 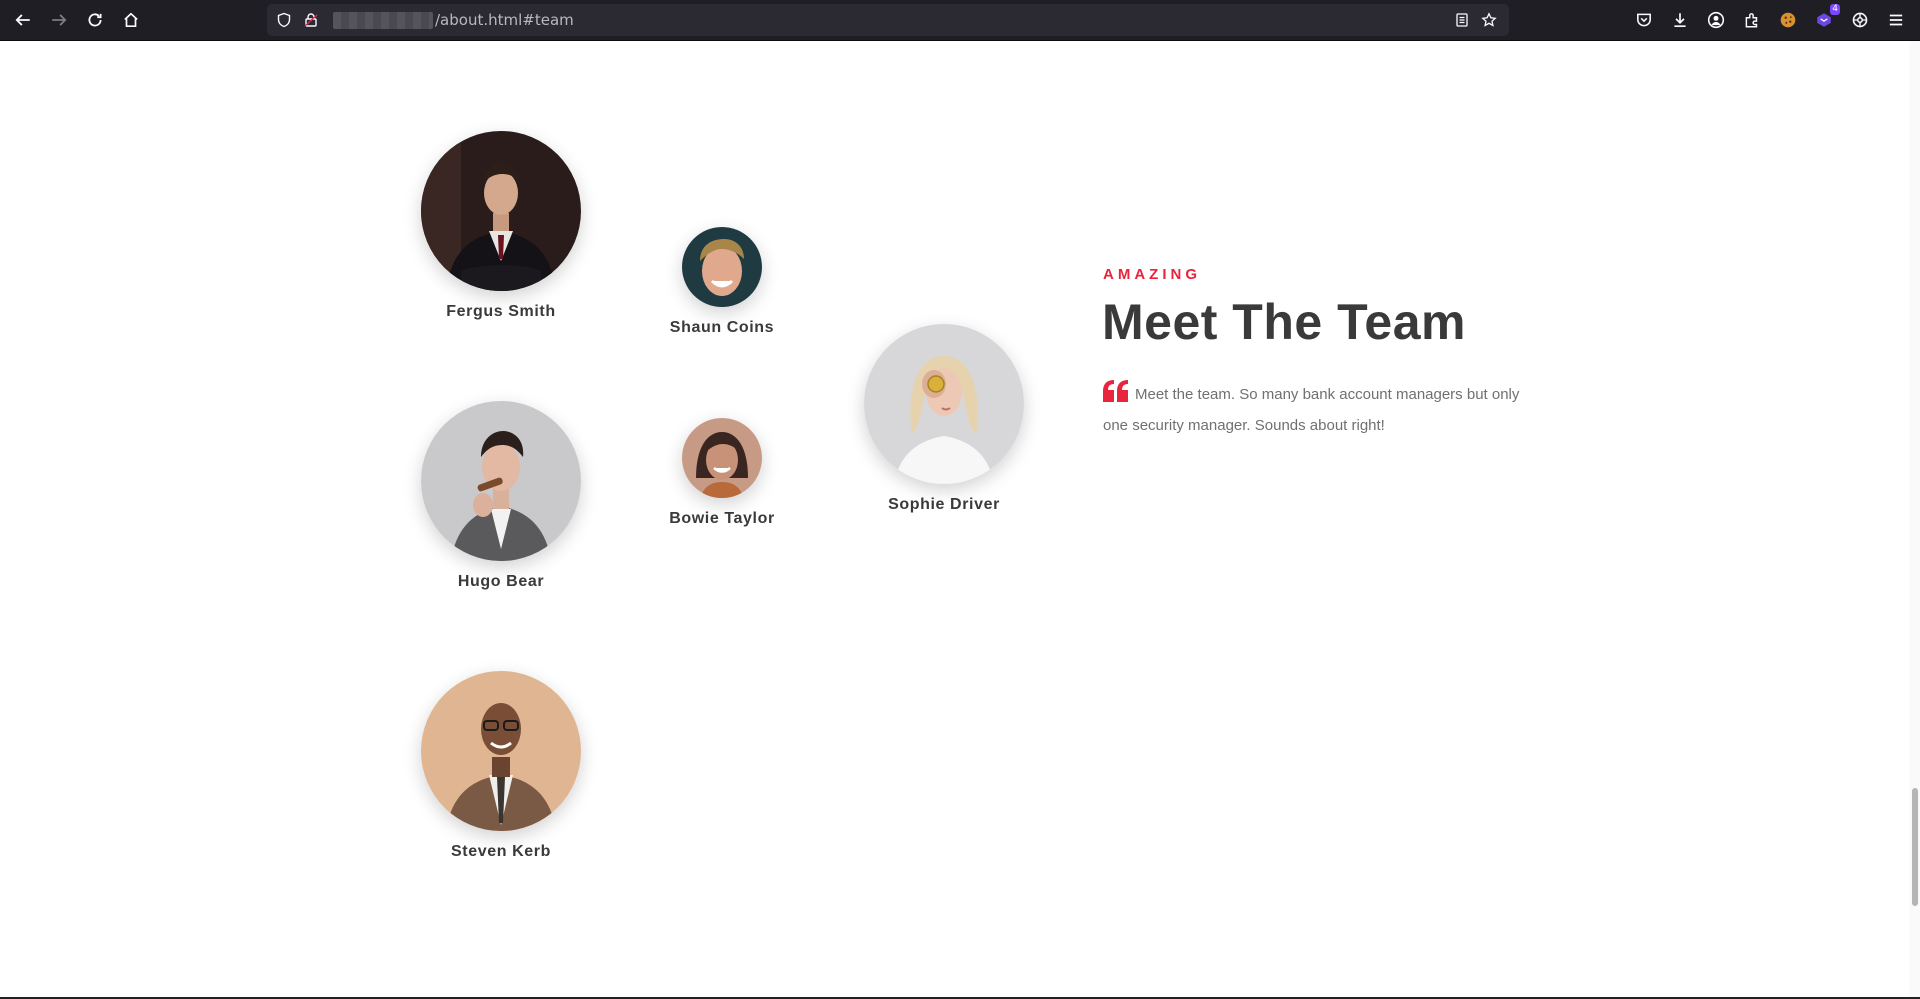 What do you see at coordinates (1825, 19) in the screenshot?
I see `extension-badge-icon: 4` at bounding box center [1825, 19].